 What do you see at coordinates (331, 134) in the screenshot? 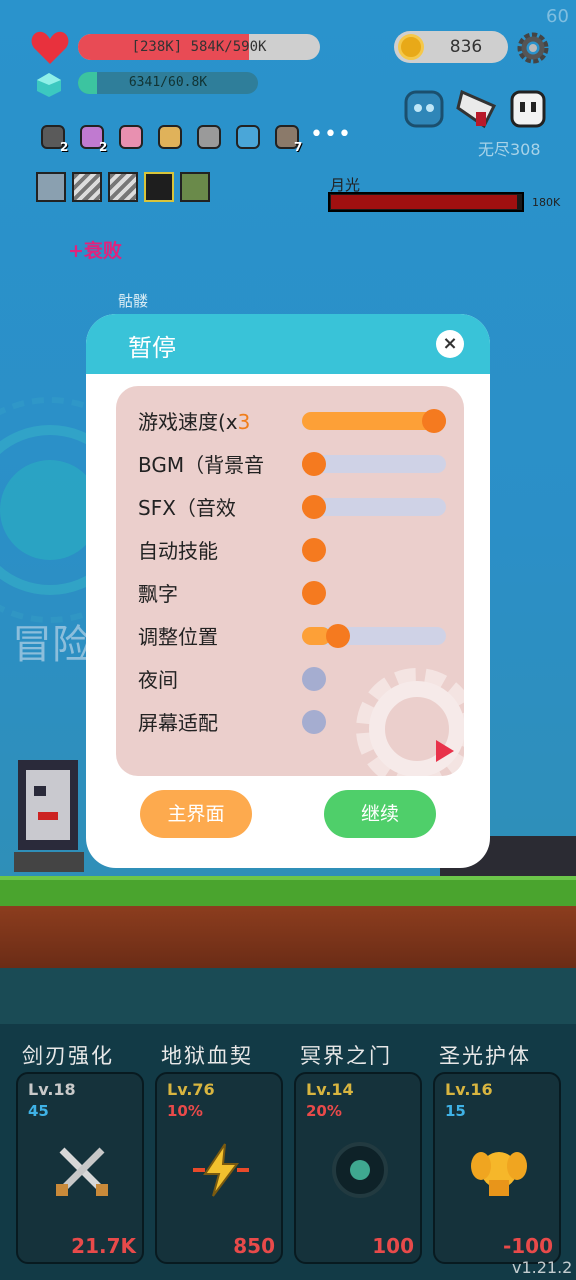
I see `more-items-button: •••` at bounding box center [331, 134].